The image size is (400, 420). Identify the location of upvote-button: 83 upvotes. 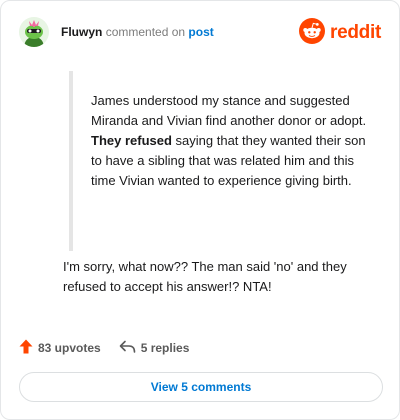
(60, 348).